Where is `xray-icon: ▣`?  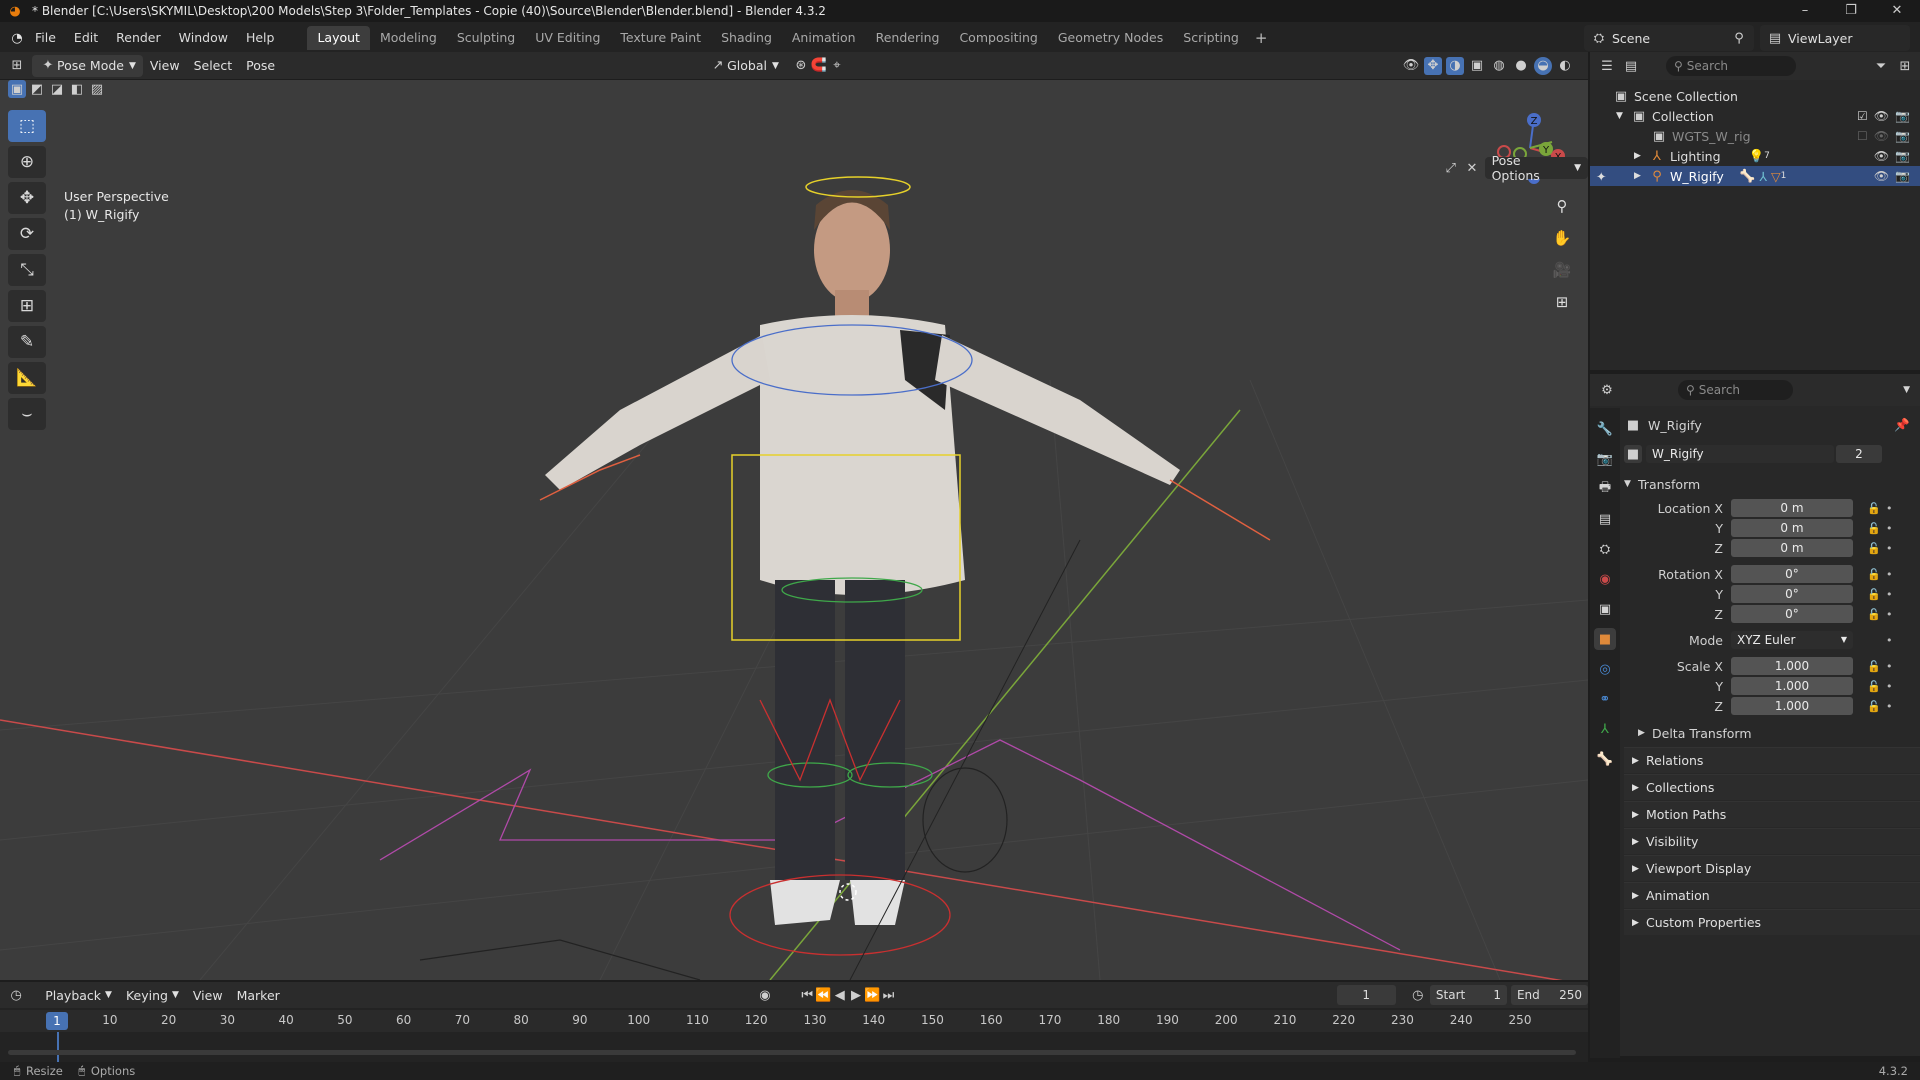
xray-icon: ▣ is located at coordinates (1477, 66).